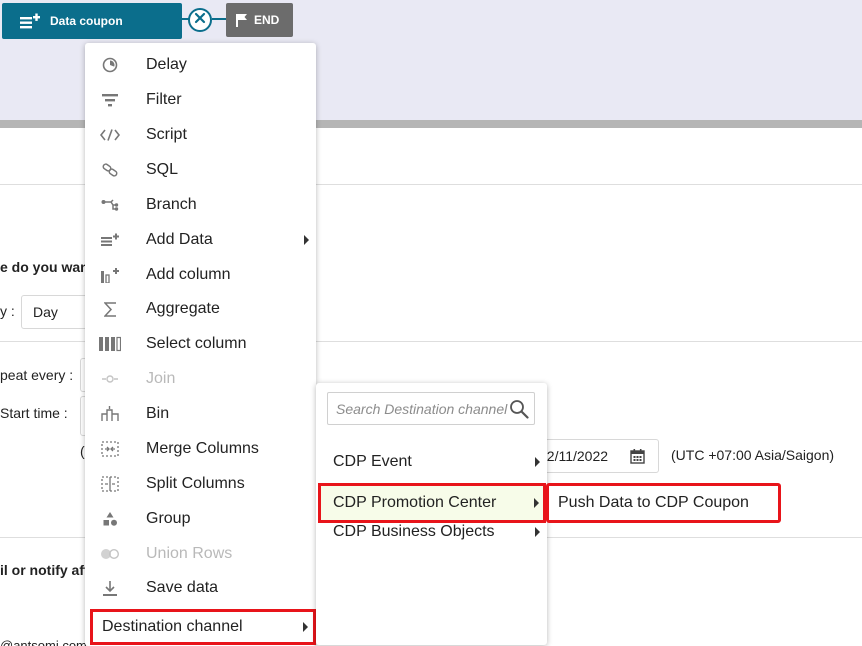 Image resolution: width=862 pixels, height=646 pixels. Describe the element at coordinates (43, 642) in the screenshot. I see `email-text: @antsomi.com` at that location.